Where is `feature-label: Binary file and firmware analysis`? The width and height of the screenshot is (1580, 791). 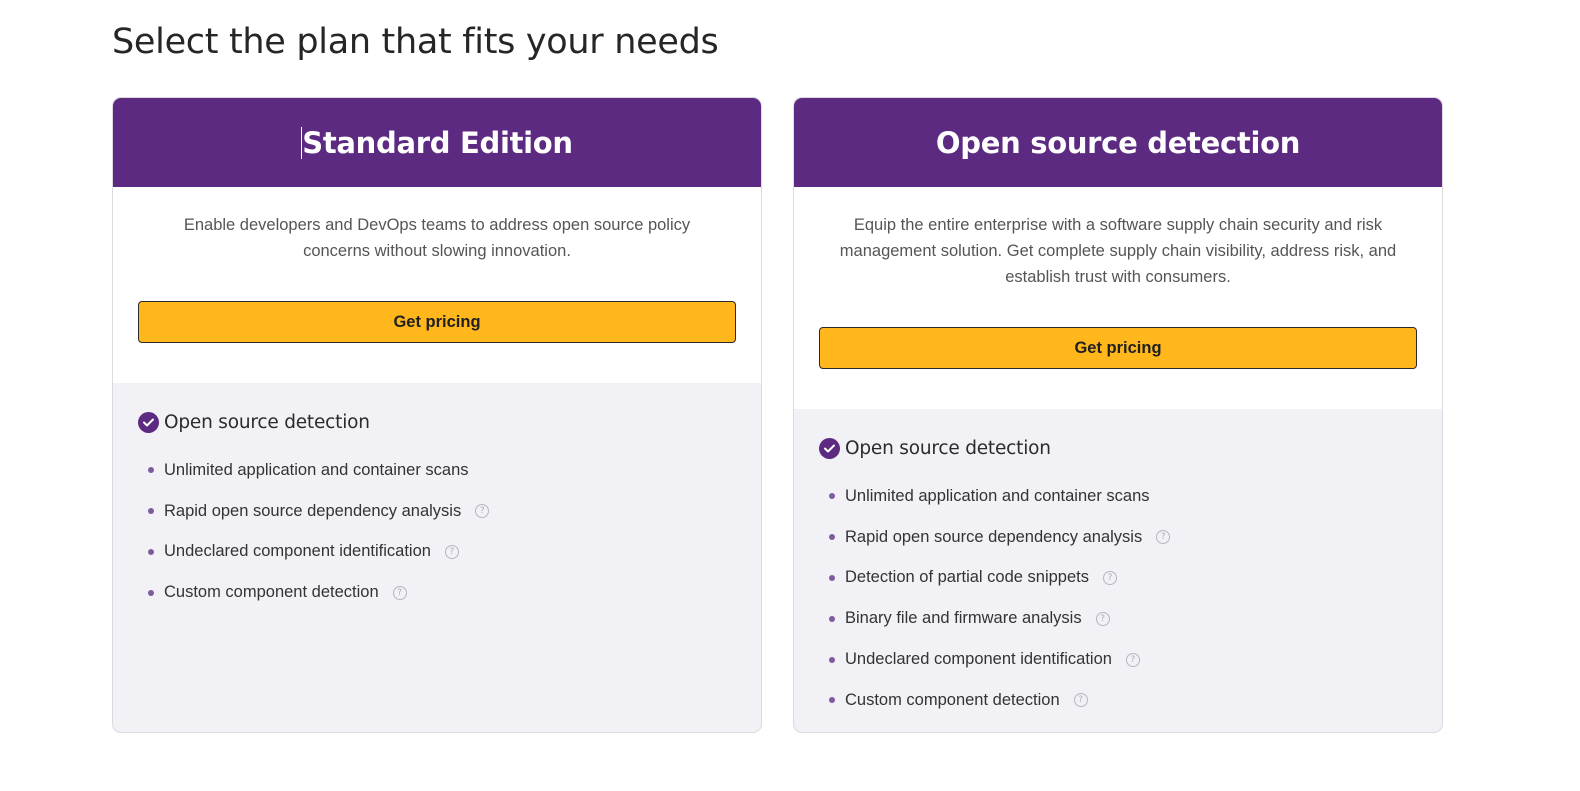
feature-label: Binary file and firmware analysis is located at coordinates (963, 618).